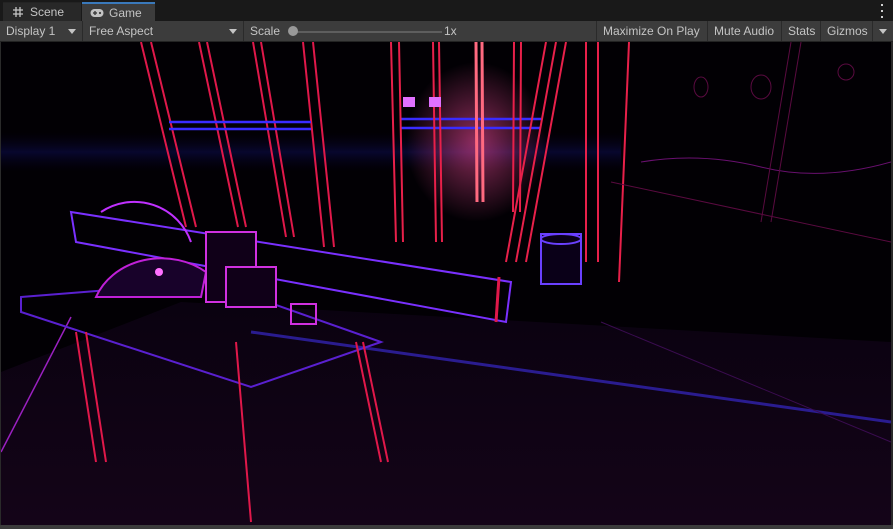  Describe the element at coordinates (125, 12) in the screenshot. I see `tab-game-label: Game` at that location.